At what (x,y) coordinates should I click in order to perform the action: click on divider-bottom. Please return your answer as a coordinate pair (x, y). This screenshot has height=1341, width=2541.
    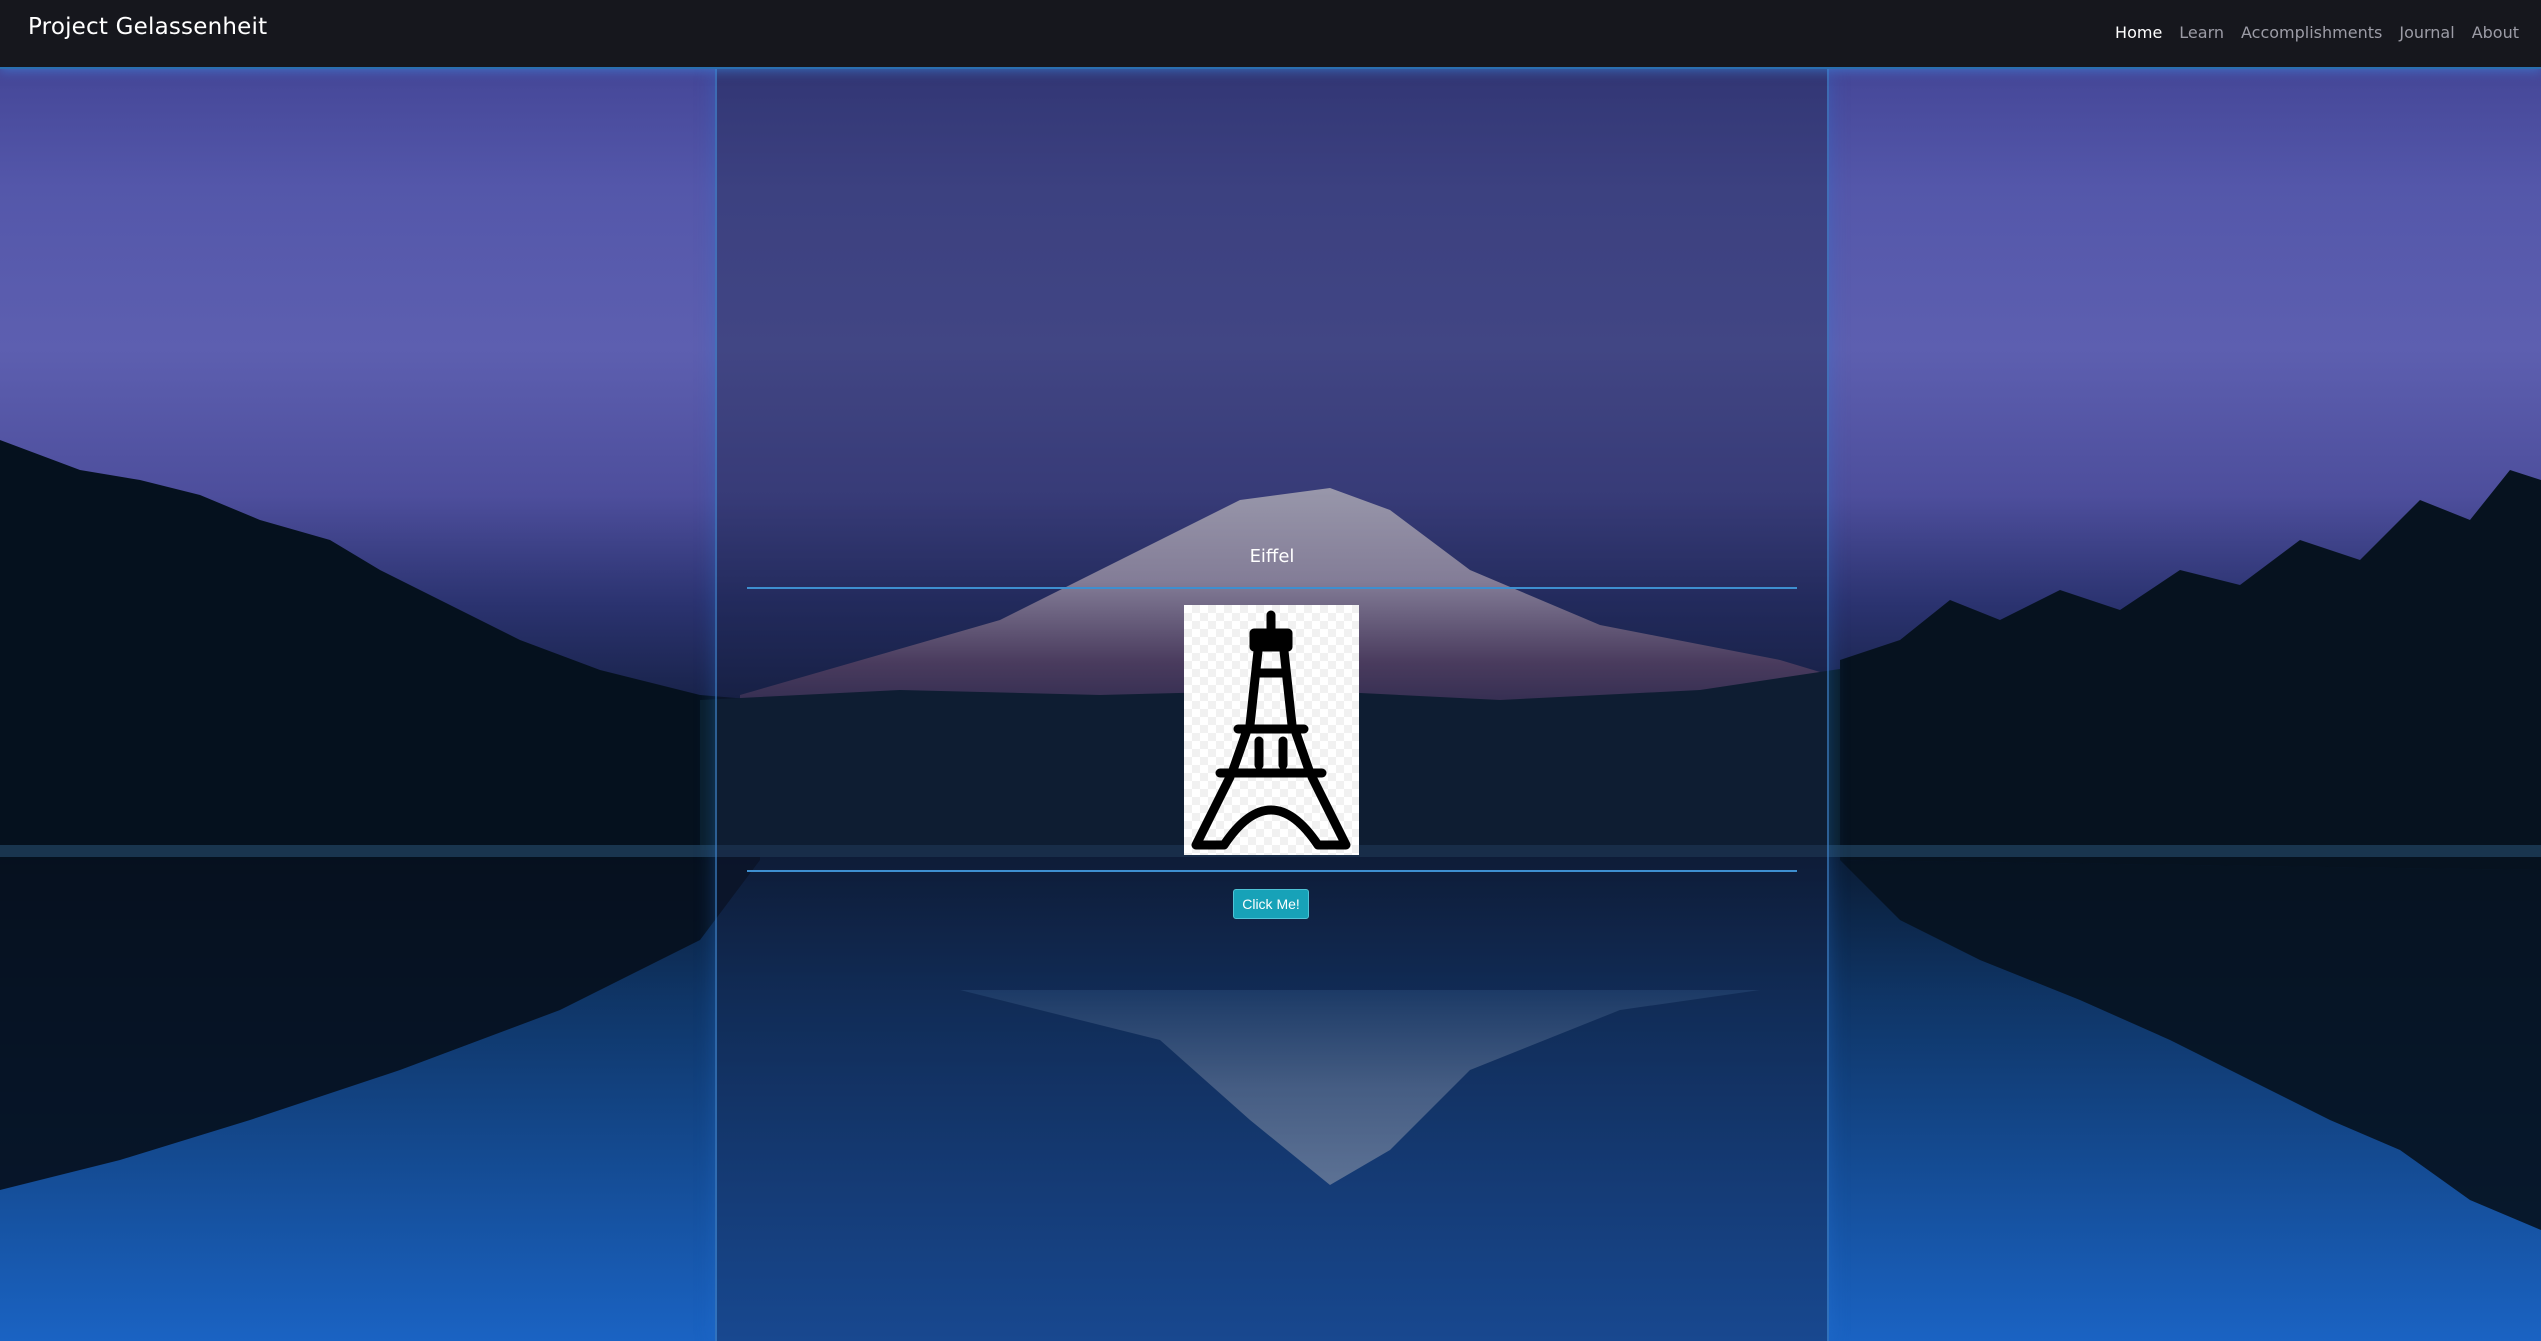
    Looking at the image, I should click on (1272, 871).